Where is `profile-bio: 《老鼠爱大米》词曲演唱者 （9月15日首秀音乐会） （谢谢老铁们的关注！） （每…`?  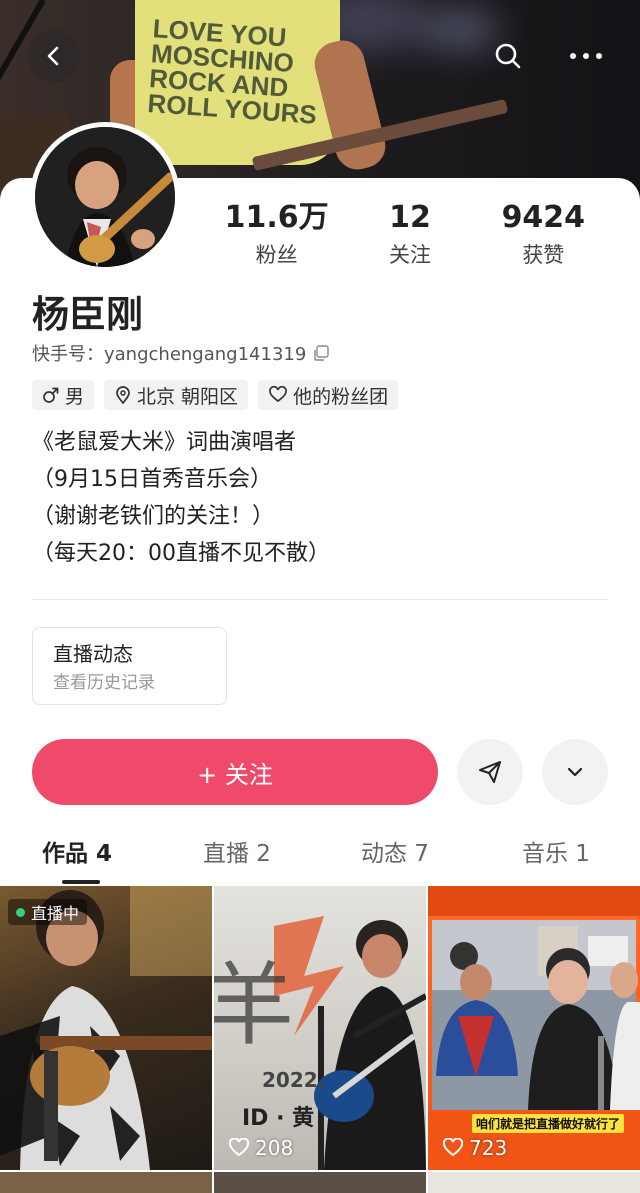 profile-bio: 《老鼠爱大米》词曲演唱者 （9月15日首秀音乐会） （谢谢老铁们的关注！） （每… is located at coordinates (181, 498).